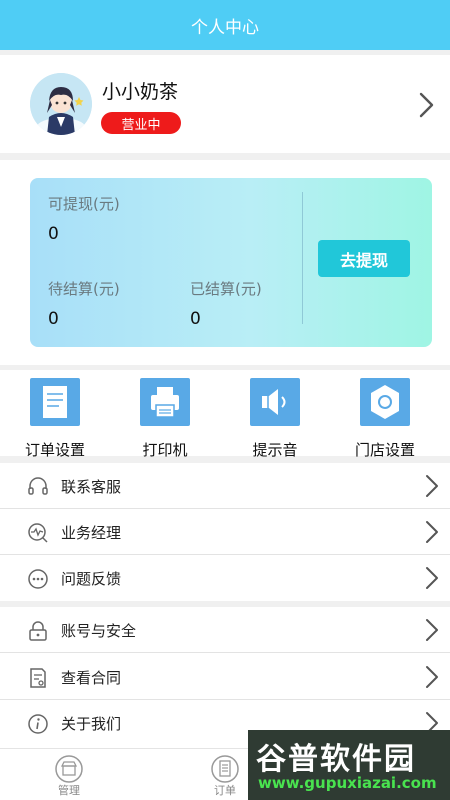 The height and width of the screenshot is (800, 450). Describe the element at coordinates (225, 486) in the screenshot. I see `menu-item-customer-service: 联系客服` at that location.